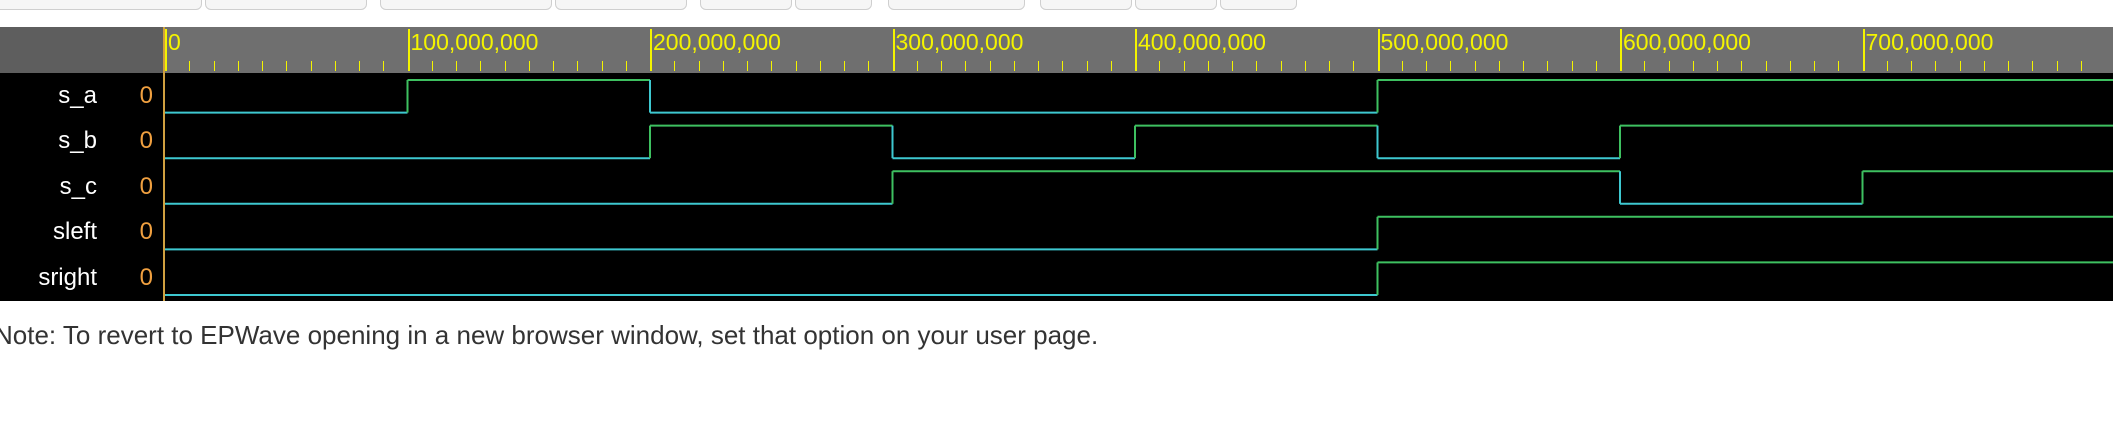 The height and width of the screenshot is (446, 2113). What do you see at coordinates (174, 42) in the screenshot?
I see `timeline-label: 0` at bounding box center [174, 42].